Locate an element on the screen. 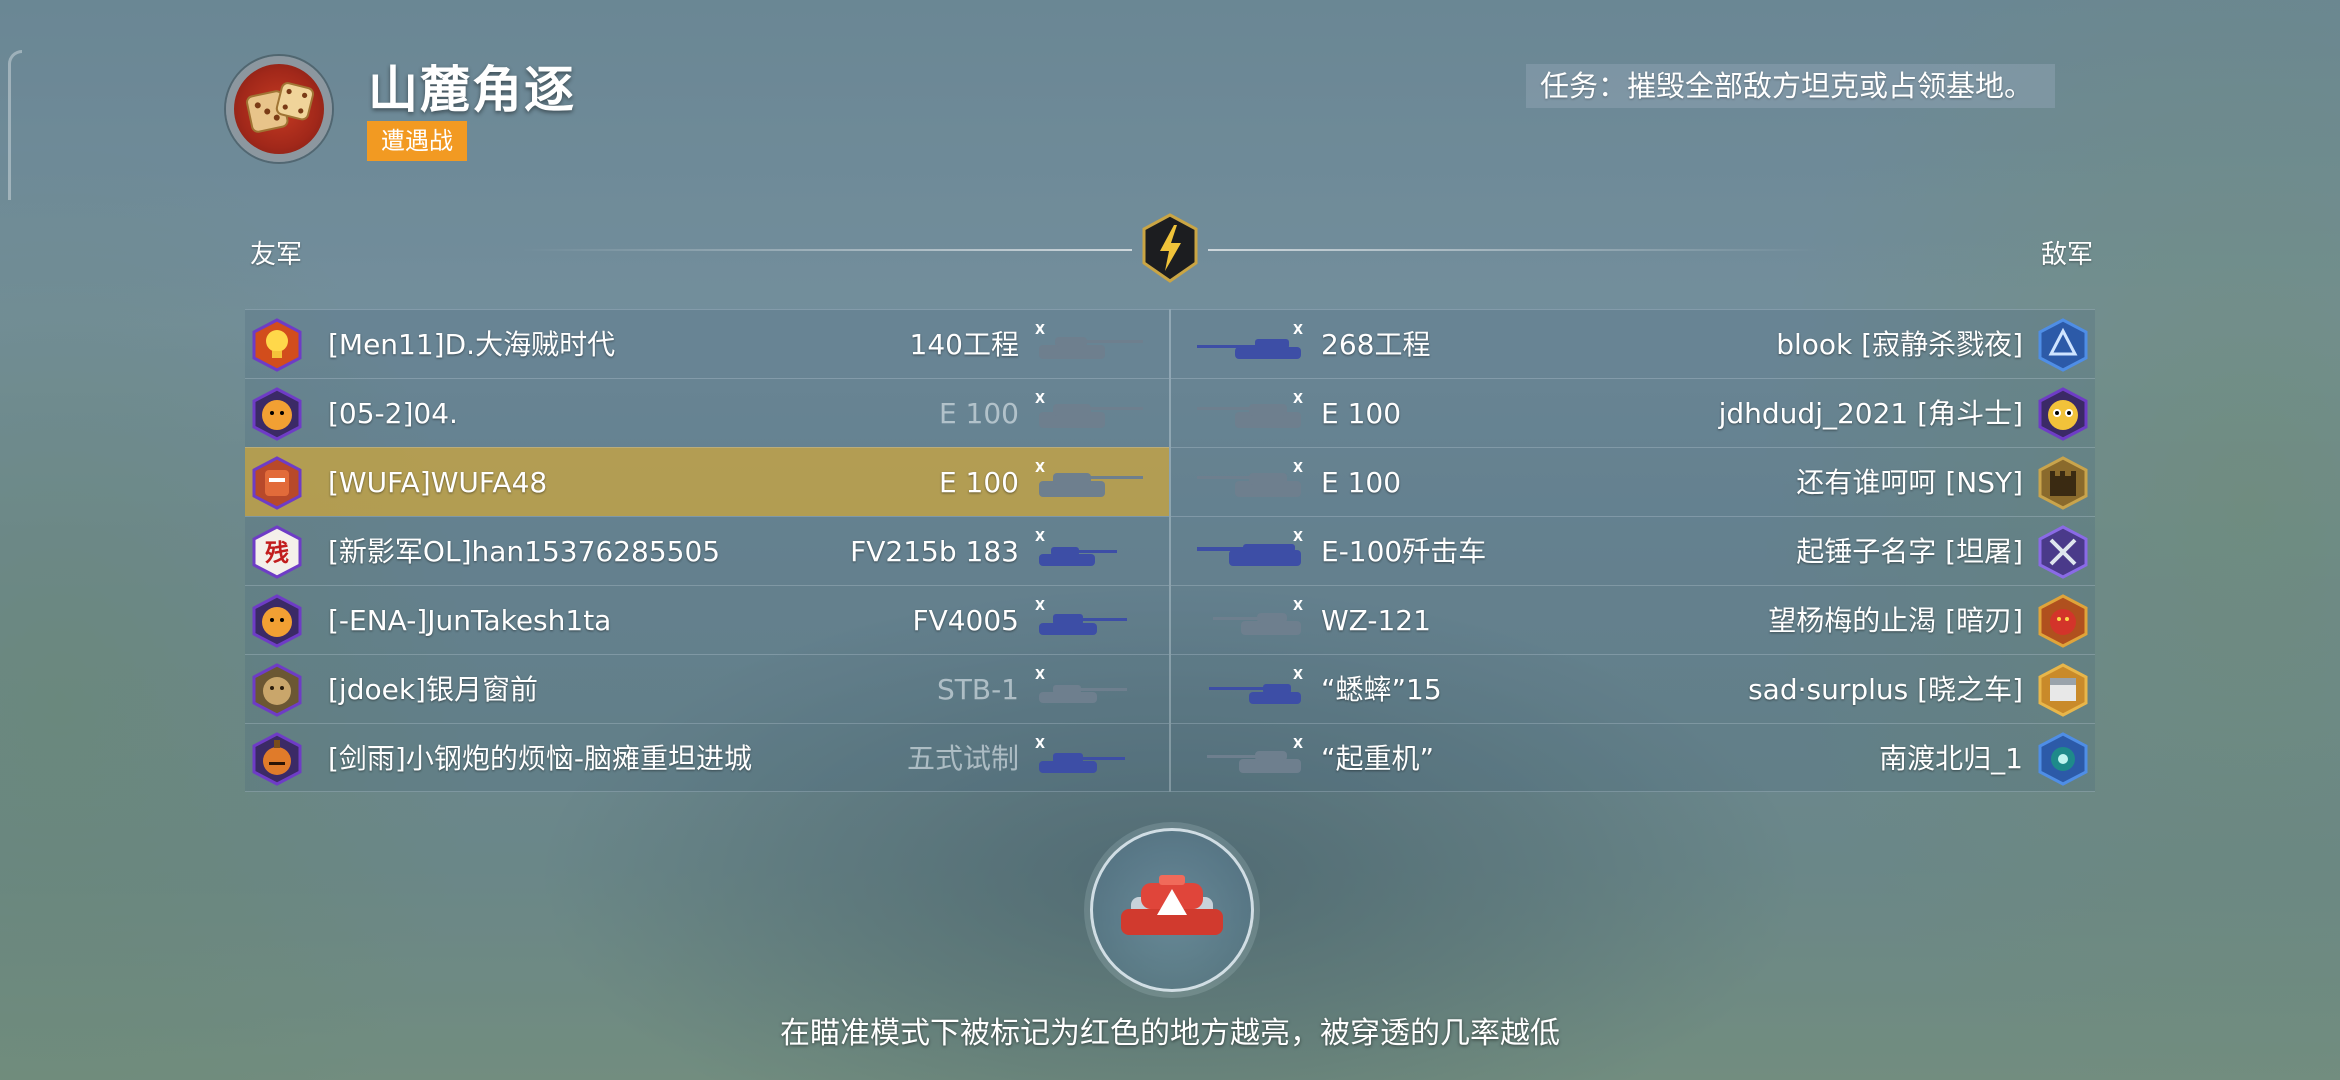  vehicle-name: STB-1 is located at coordinates (977, 689).